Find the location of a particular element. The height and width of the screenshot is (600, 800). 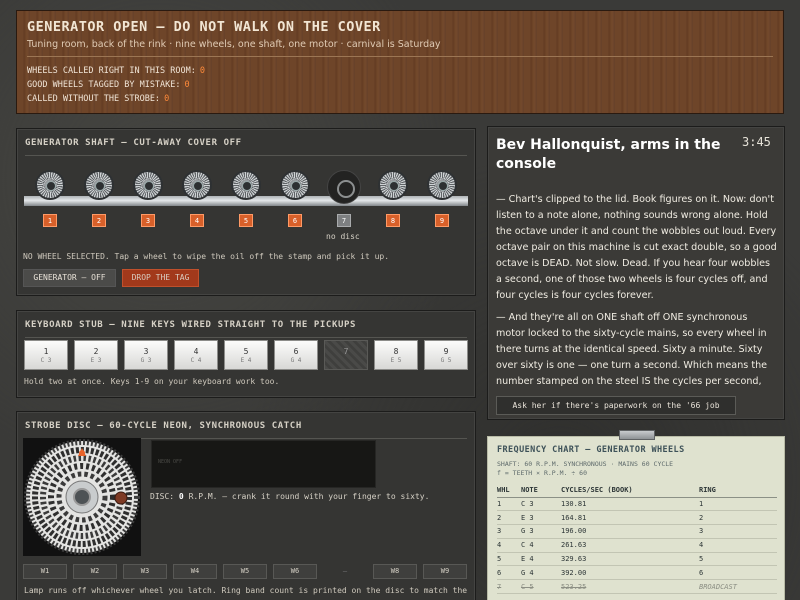

generator-title: GENERATOR SHAFT — CUT-AWAY COVER OFF is located at coordinates (133, 143).